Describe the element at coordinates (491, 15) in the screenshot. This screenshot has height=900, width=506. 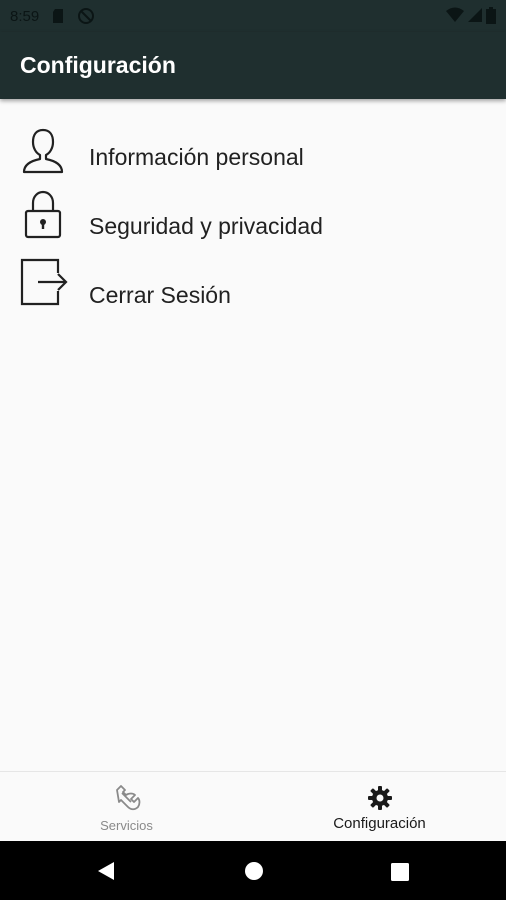
I see `battery-icon` at that location.